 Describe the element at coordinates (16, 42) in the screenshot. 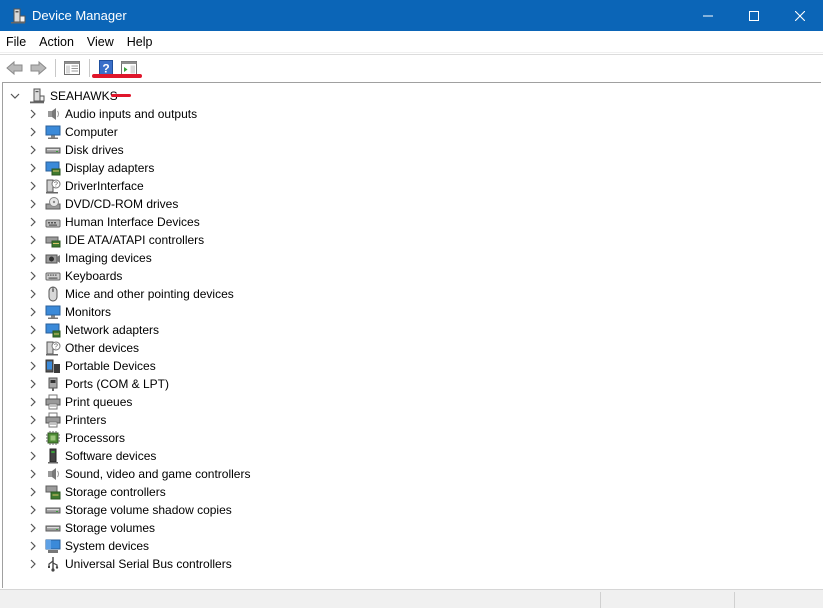

I see `menu-file: File` at that location.